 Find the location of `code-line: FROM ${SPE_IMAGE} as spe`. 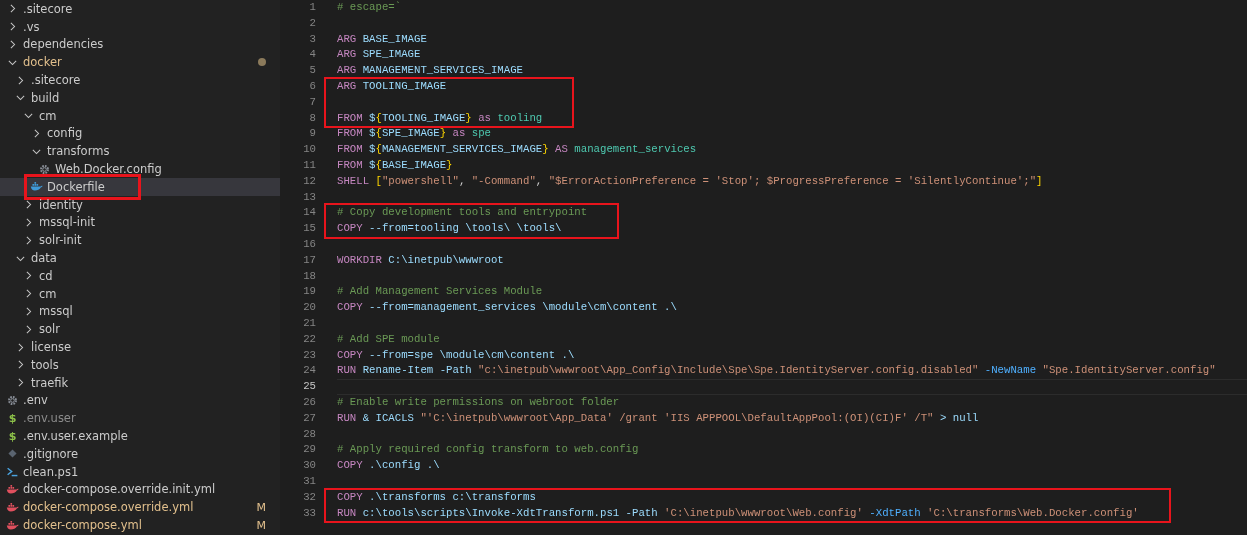

code-line: FROM ${SPE_IMAGE} as spe is located at coordinates (414, 134).